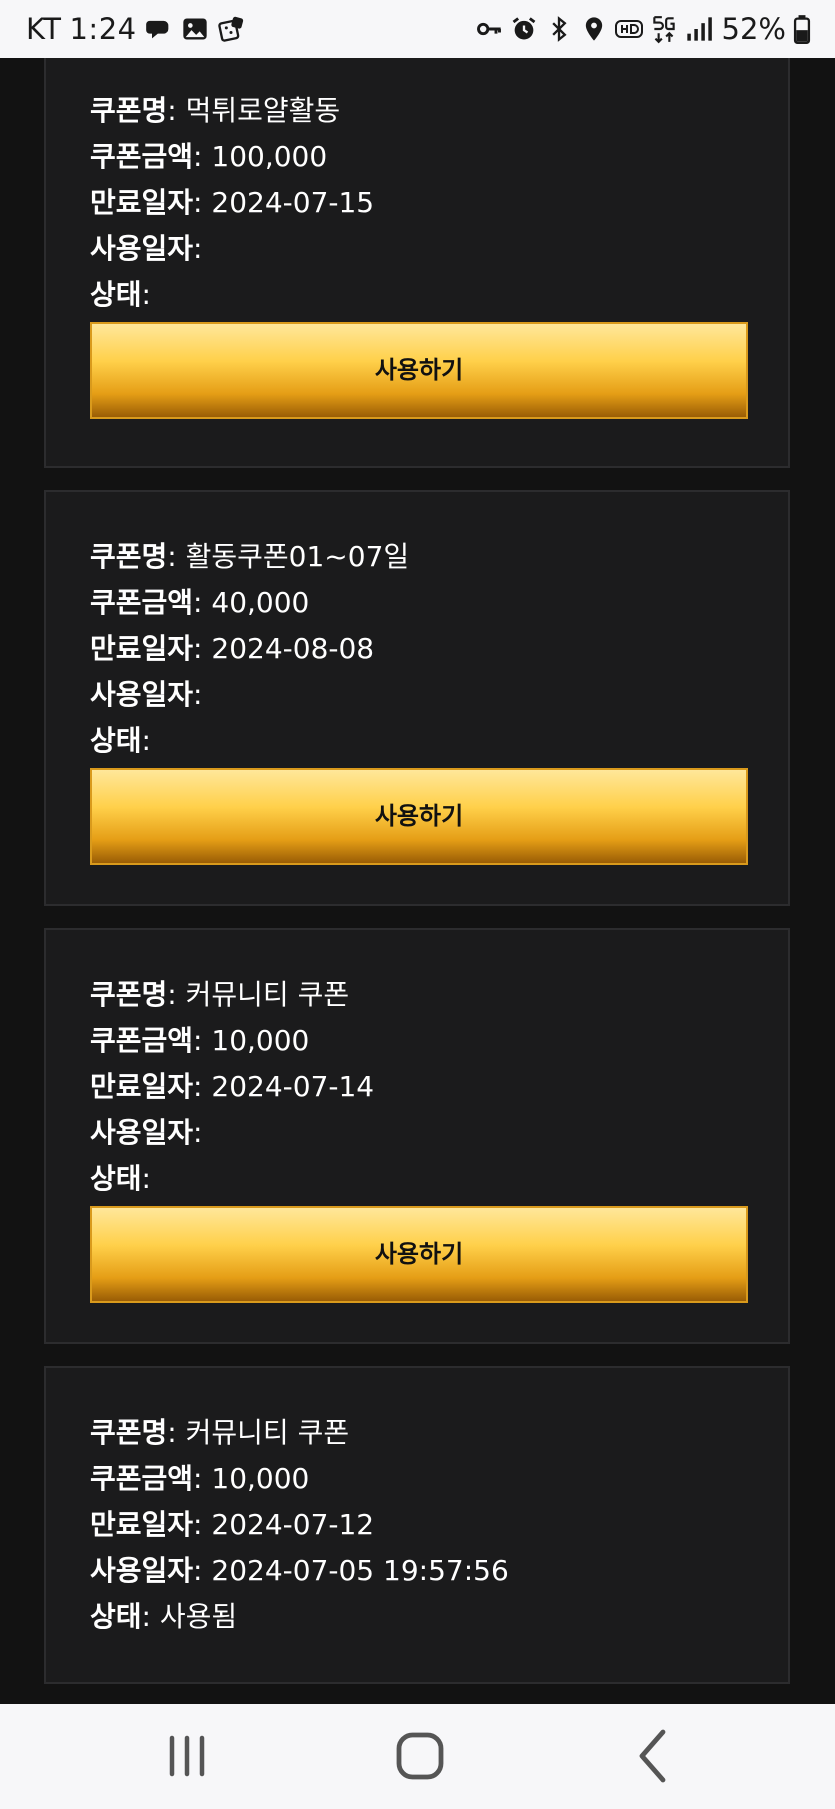  Describe the element at coordinates (628, 29) in the screenshot. I see `hd-icon` at that location.